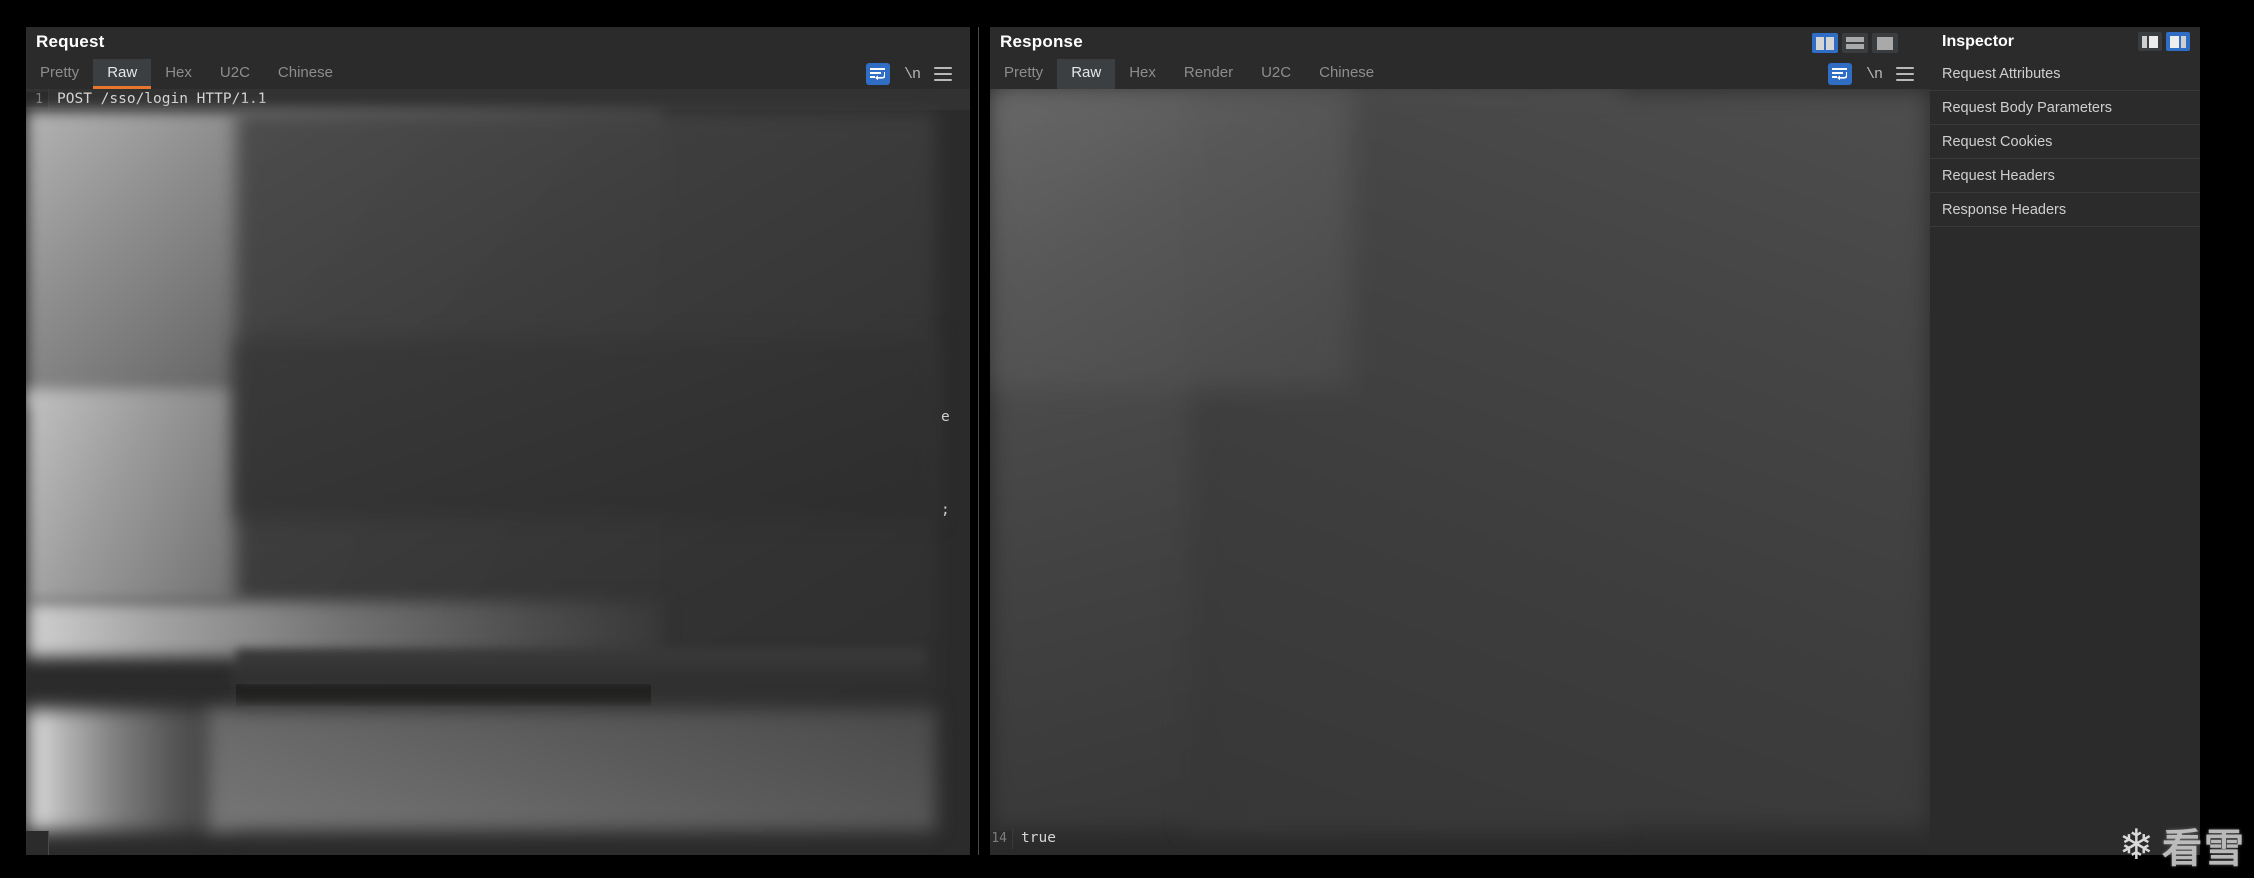  What do you see at coordinates (2136, 844) in the screenshot?
I see `snowflake-icon: ❄` at bounding box center [2136, 844].